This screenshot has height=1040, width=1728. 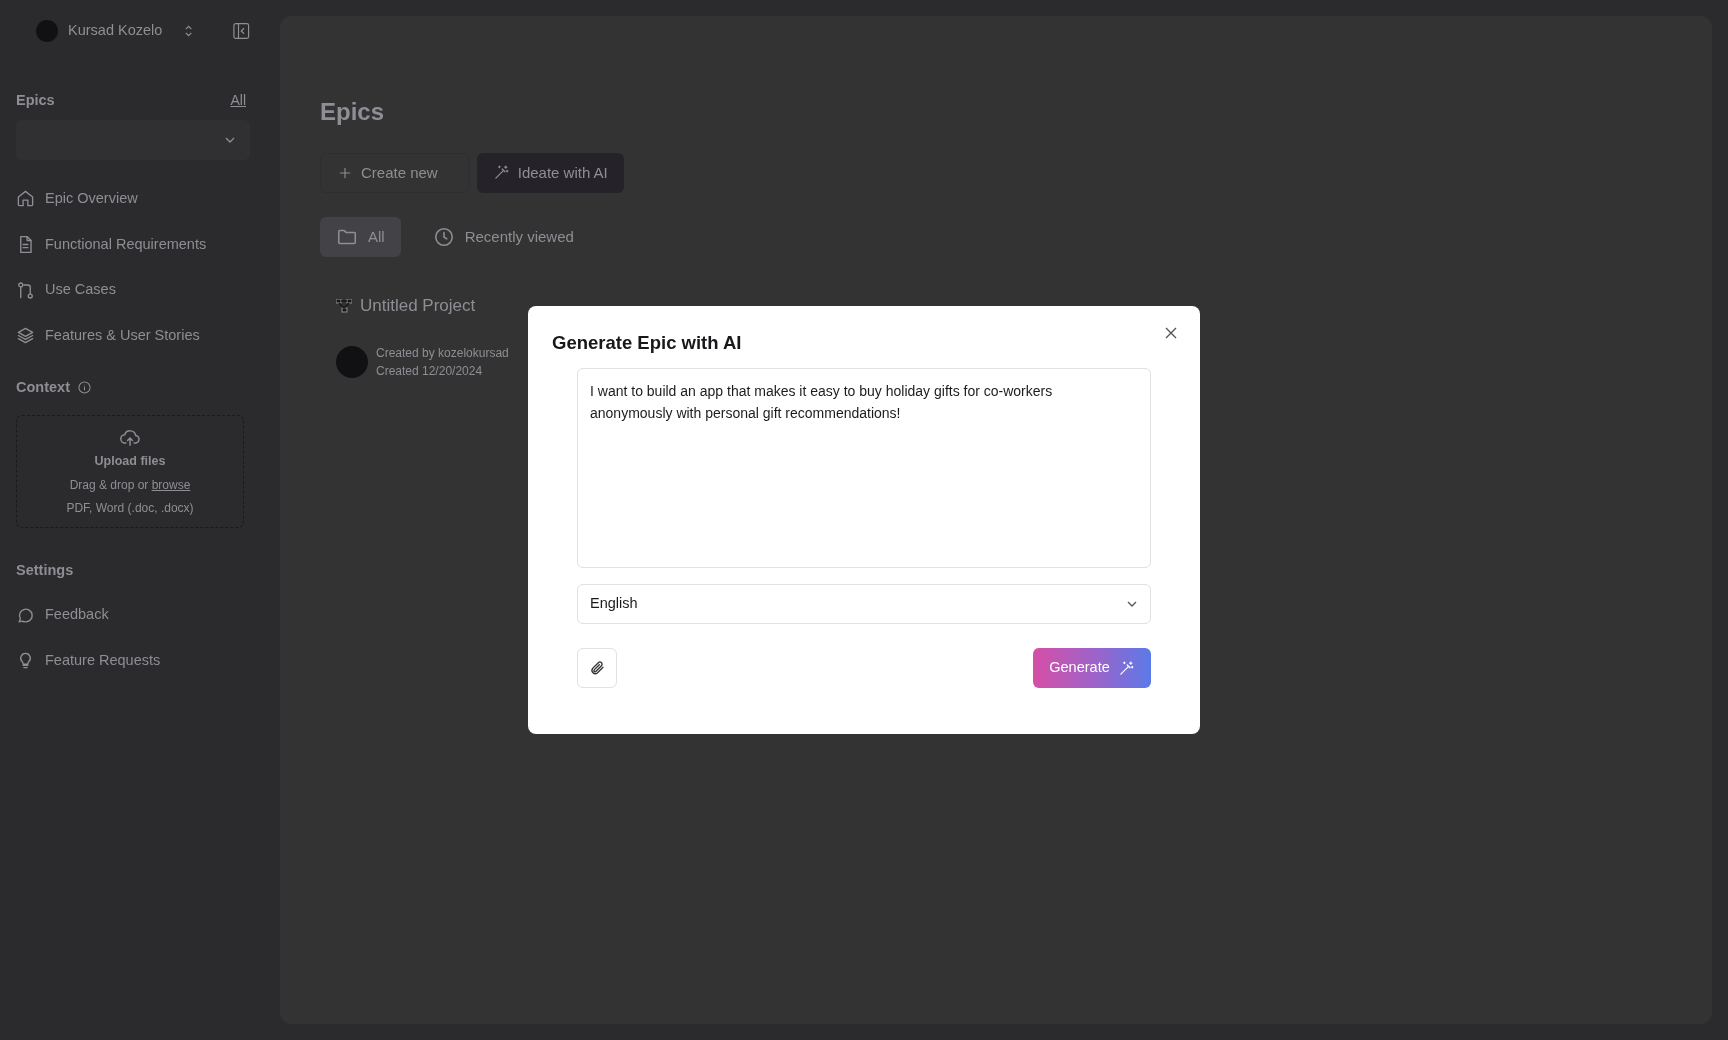 I want to click on paperclip-icon, so click(x=597, y=668).